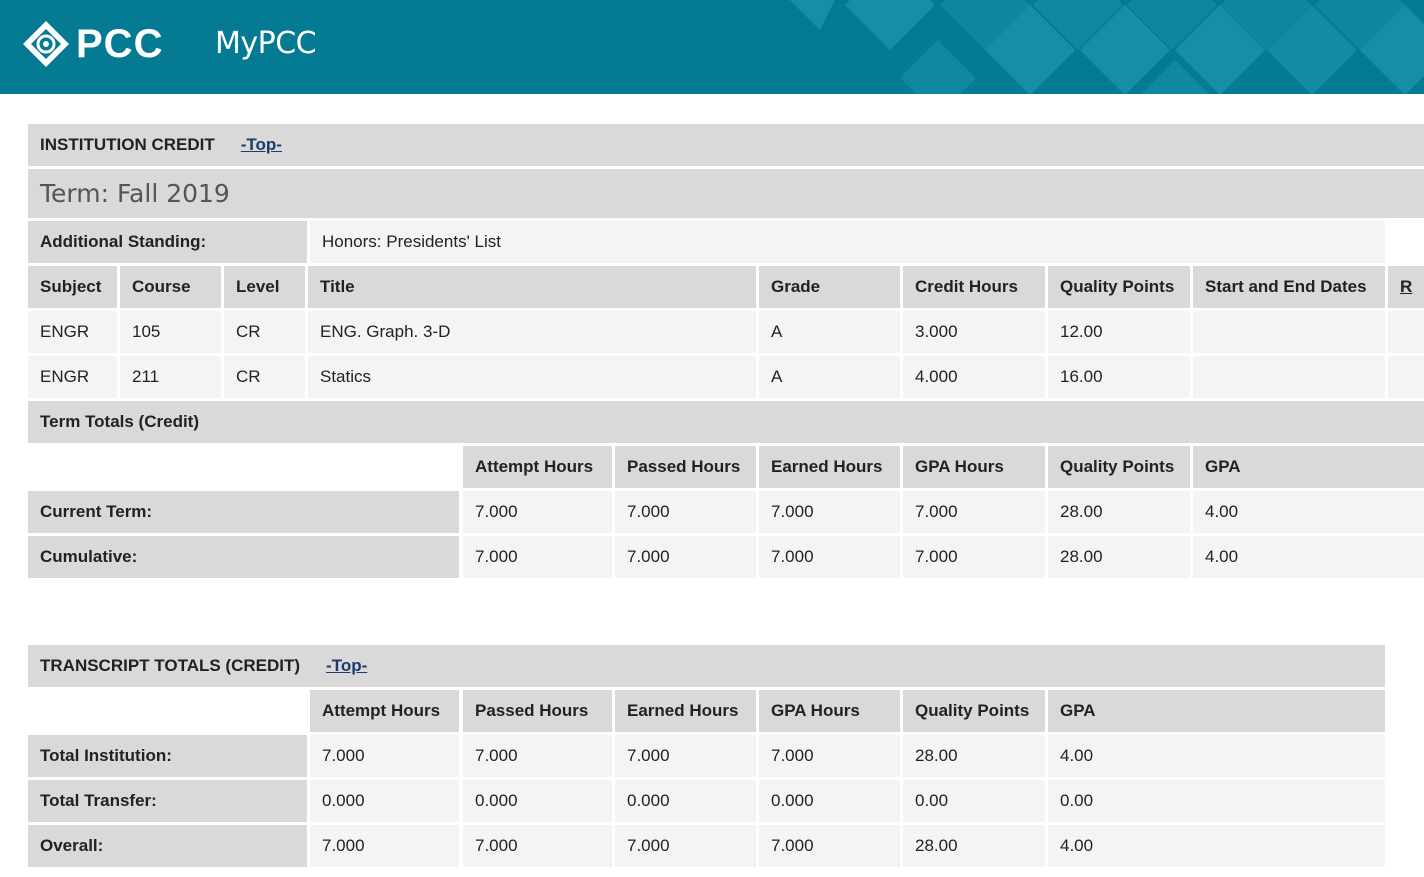 Image resolution: width=1424 pixels, height=877 pixels. I want to click on app-header: PCC MyPCC, so click(712, 47).